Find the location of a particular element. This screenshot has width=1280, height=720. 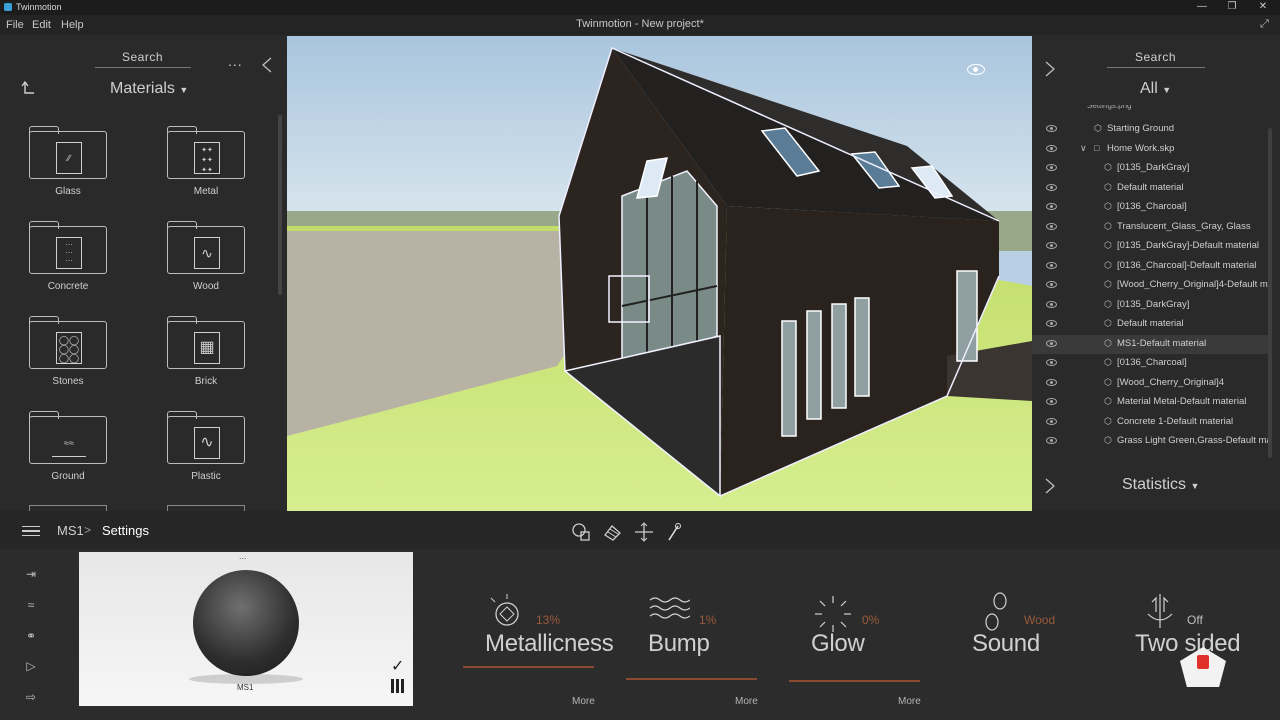

leaf-icon: ⚭ is located at coordinates (31, 636).